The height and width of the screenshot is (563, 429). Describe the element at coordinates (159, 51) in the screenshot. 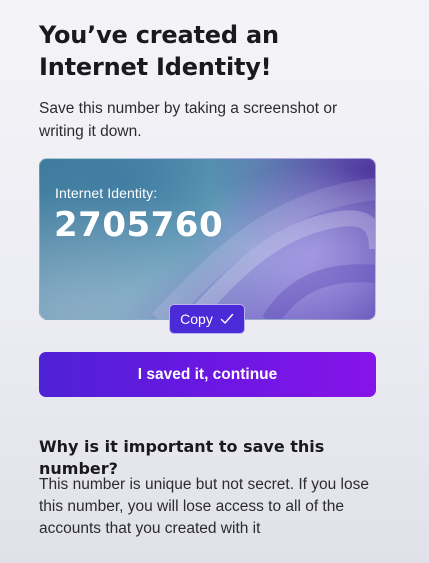

I see `page-title: You’ve created an Internet Identity!` at that location.